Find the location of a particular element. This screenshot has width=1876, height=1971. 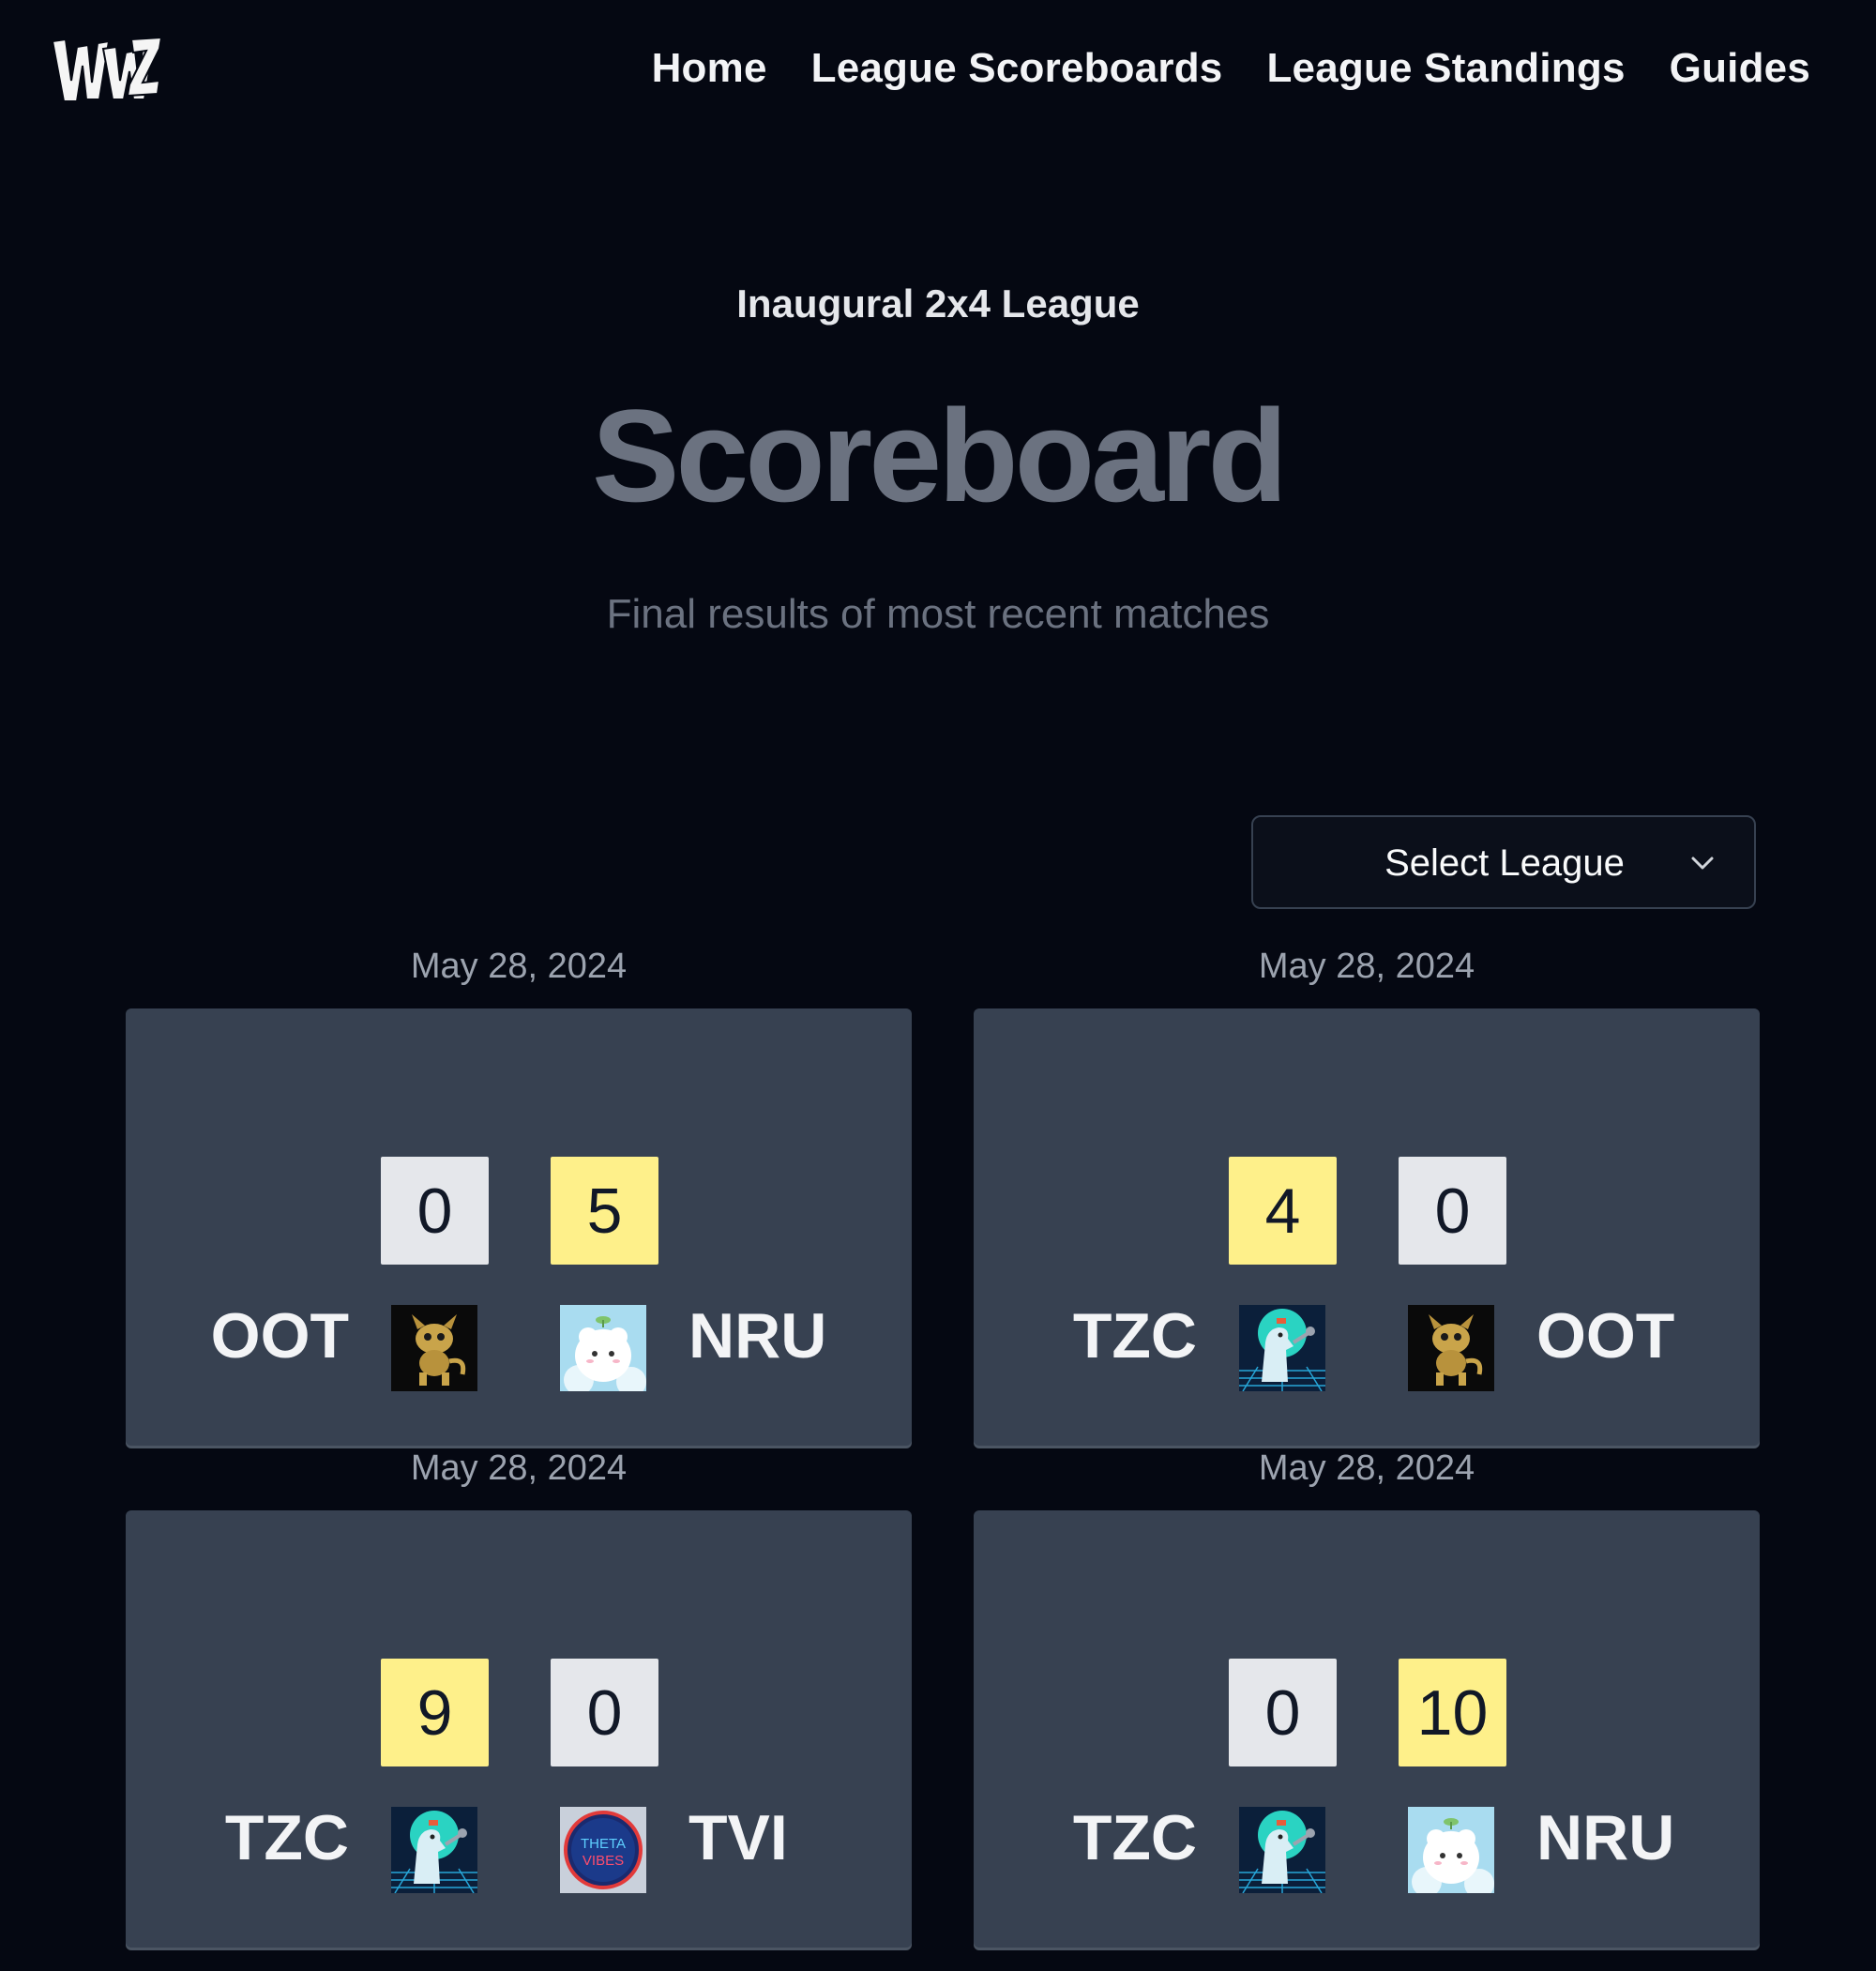

page-title: Scoreboard is located at coordinates (940, 456).